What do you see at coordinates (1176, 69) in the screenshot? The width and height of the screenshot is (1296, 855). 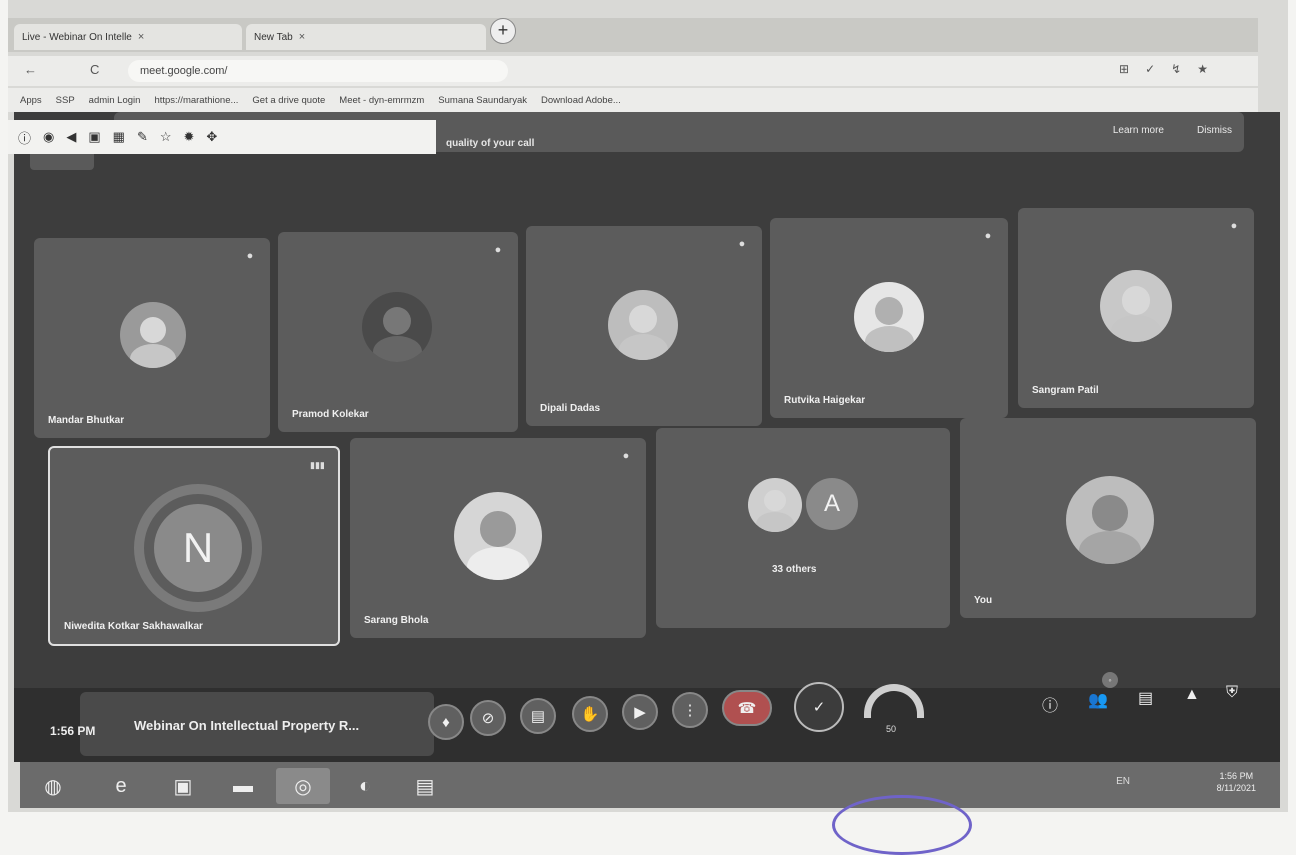 I see `extension-icon: ↯` at bounding box center [1176, 69].